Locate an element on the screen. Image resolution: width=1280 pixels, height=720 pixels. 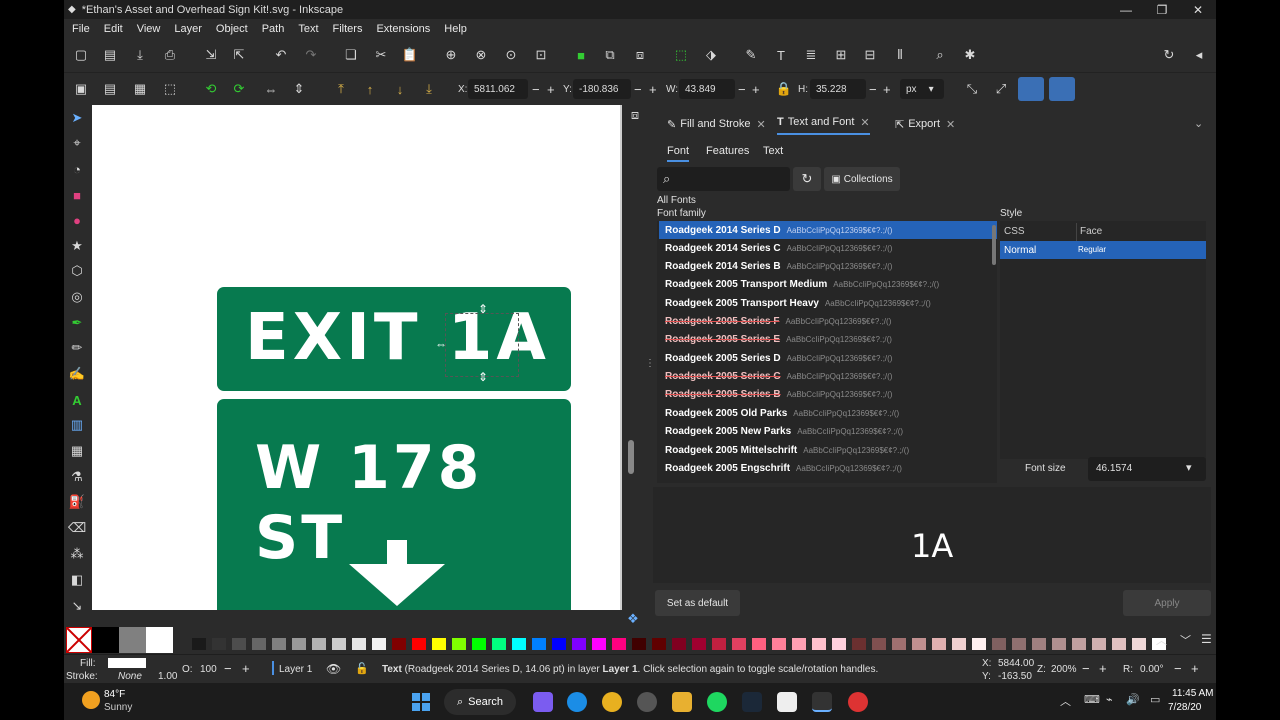
tab-font: Font is located at coordinates (678, 153).